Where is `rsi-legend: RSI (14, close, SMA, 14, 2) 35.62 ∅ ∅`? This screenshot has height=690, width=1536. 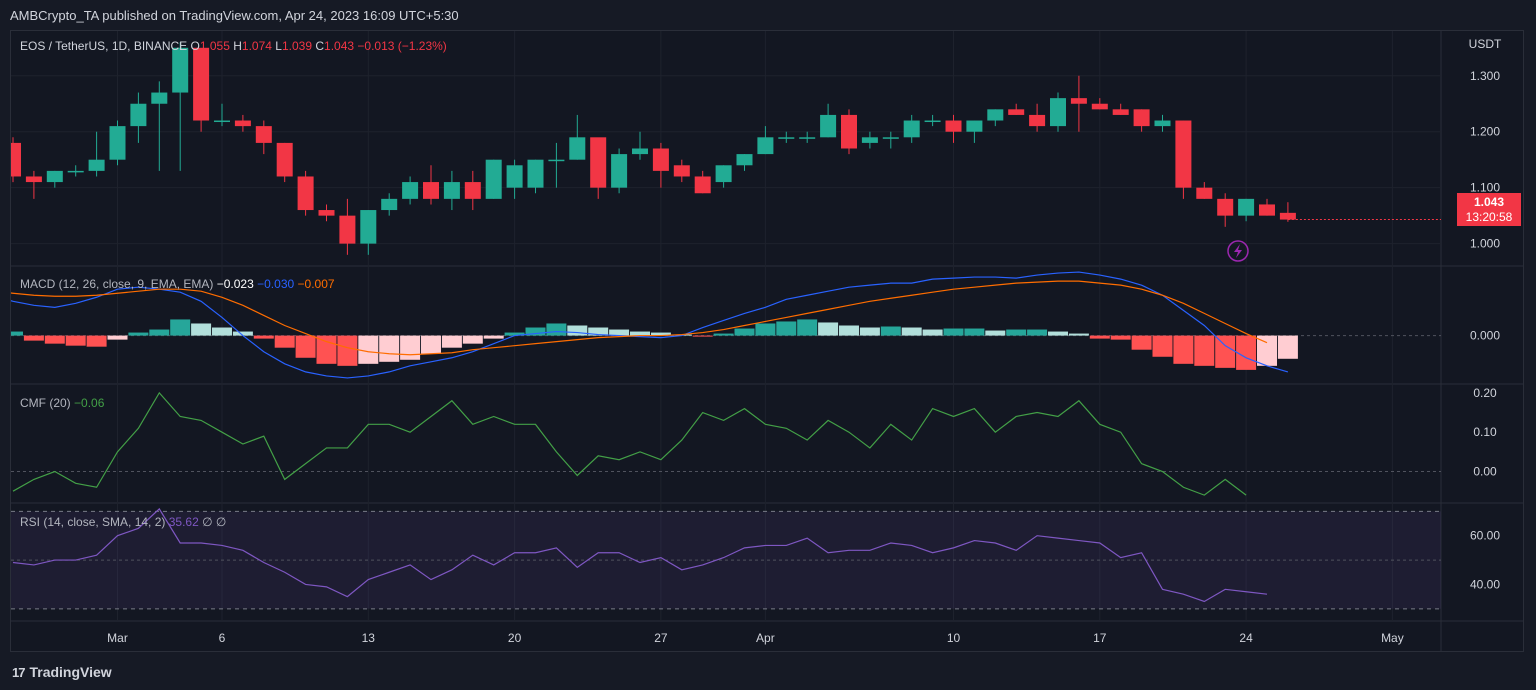 rsi-legend: RSI (14, close, SMA, 14, 2) 35.62 ∅ ∅ is located at coordinates (123, 522).